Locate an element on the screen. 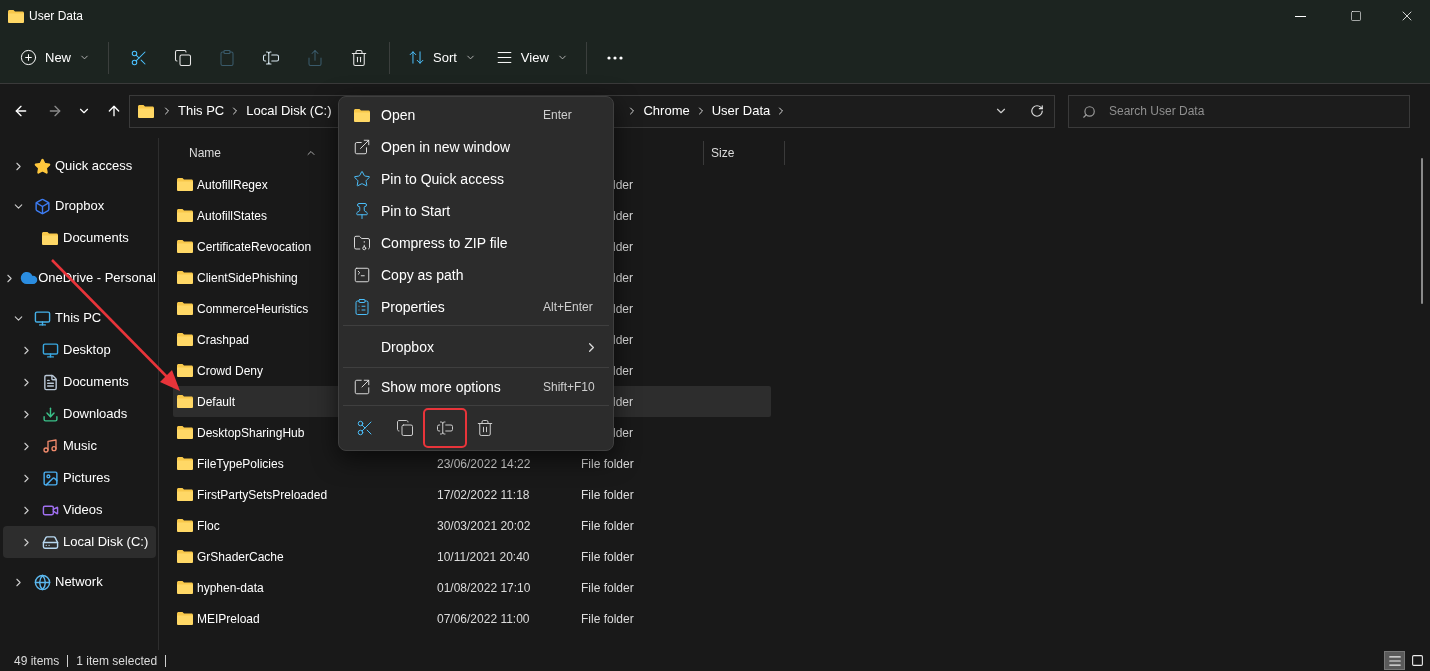 Image resolution: width=1430 pixels, height=671 pixels. file-name: Crashpad is located at coordinates (223, 340).